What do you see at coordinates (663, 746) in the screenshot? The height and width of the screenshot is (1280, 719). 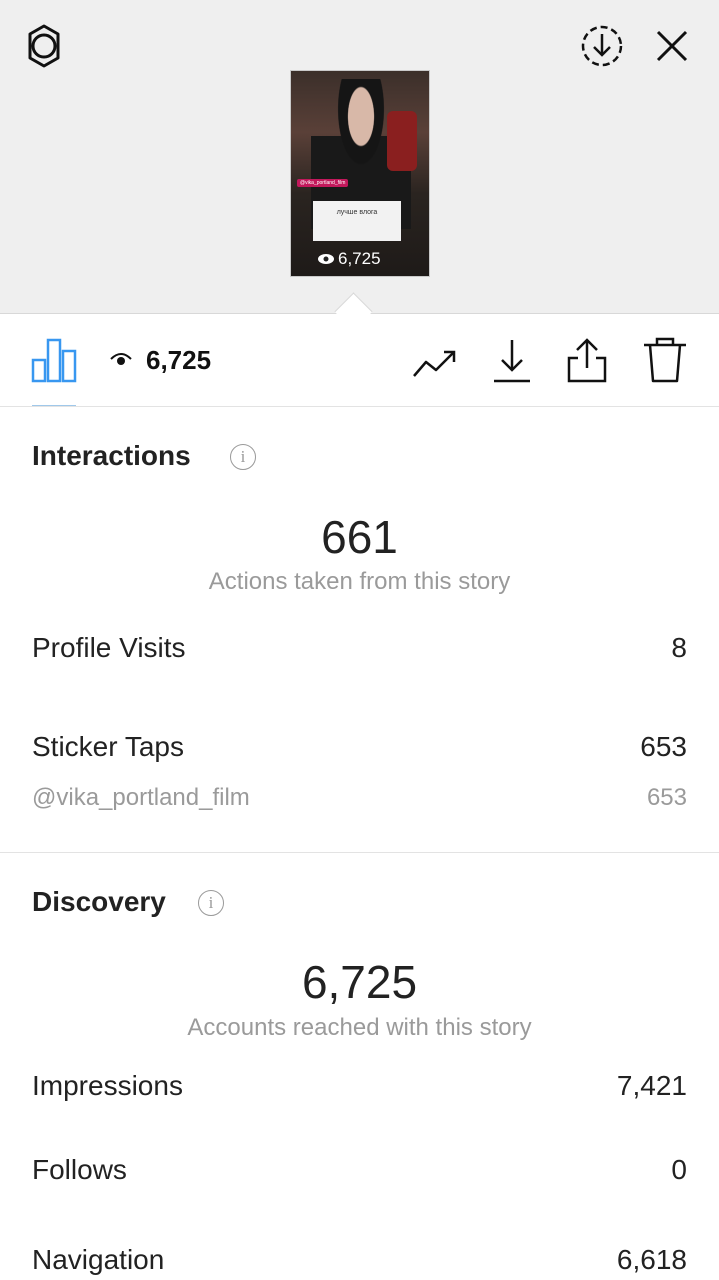 I see `sticker-taps-value: 653` at bounding box center [663, 746].